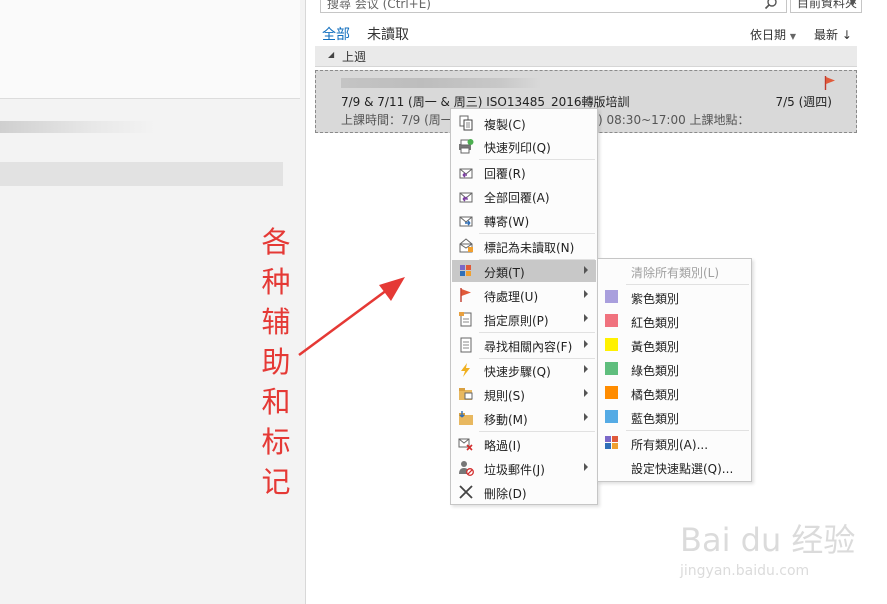  What do you see at coordinates (674, 120) in the screenshot?
I see `message-preview-end: ) 08:30~17:00 上課地點：` at bounding box center [674, 120].